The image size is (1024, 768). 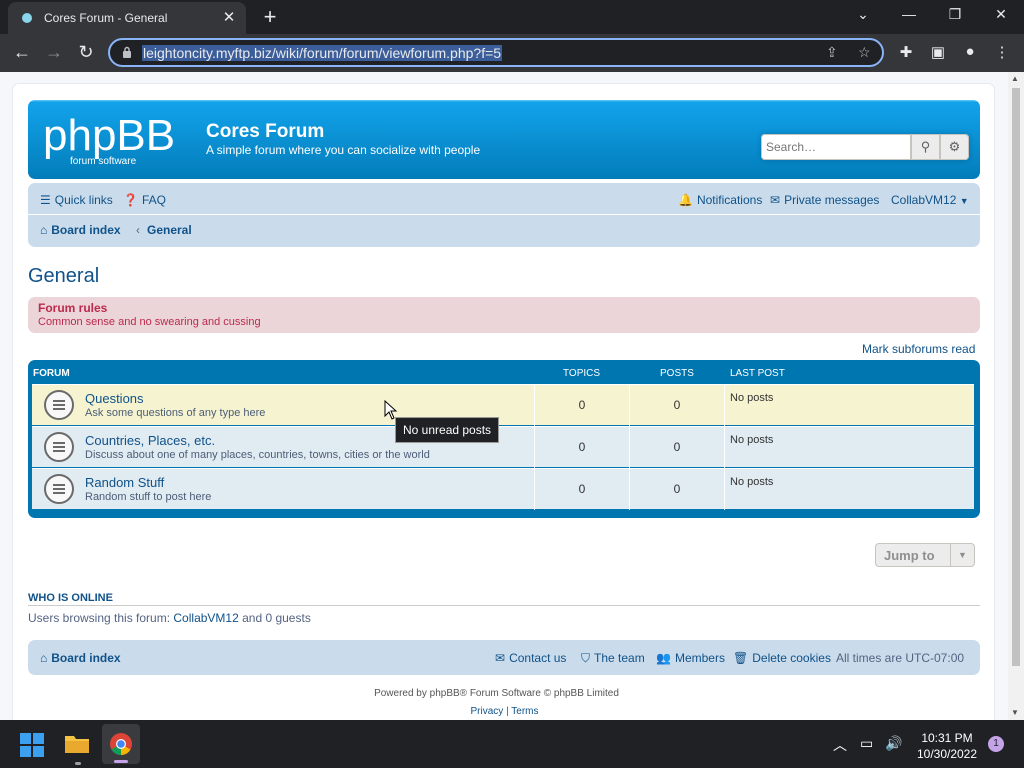 What do you see at coordinates (530, 658) in the screenshot?
I see `contact-us-link: ✉ Contact us` at bounding box center [530, 658].